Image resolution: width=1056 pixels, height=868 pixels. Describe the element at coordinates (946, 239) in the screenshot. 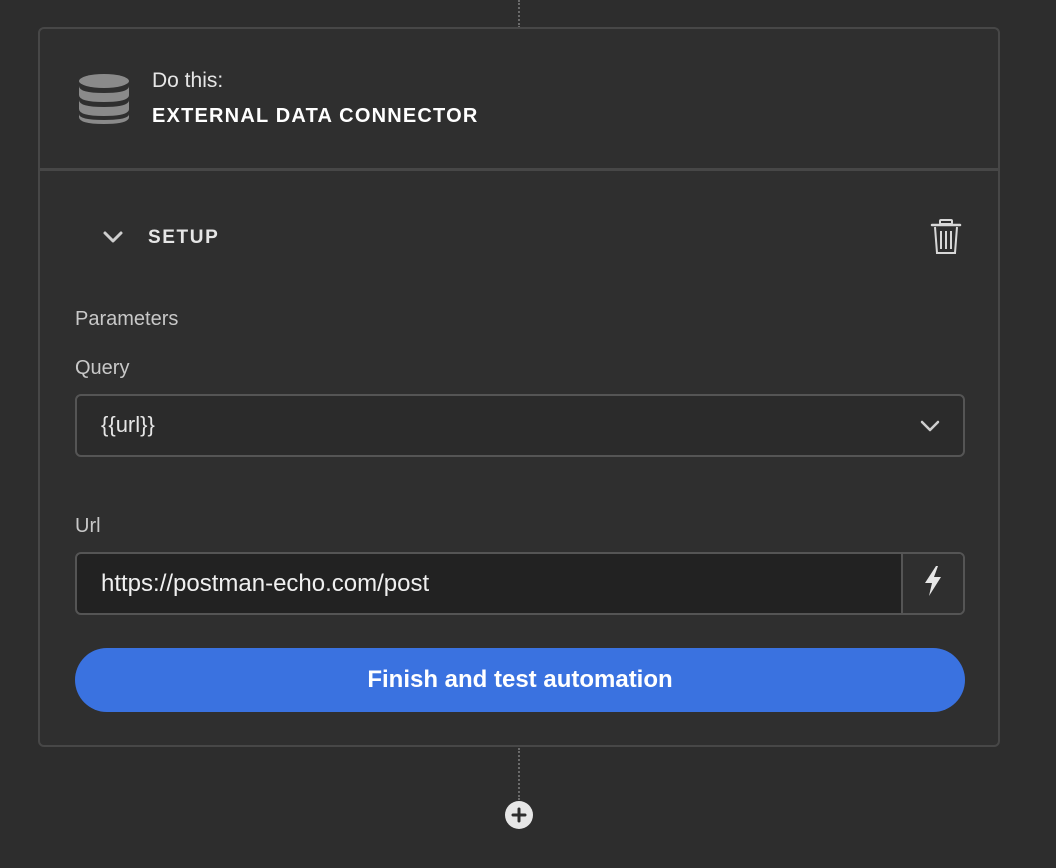

I see `trash-icon` at that location.